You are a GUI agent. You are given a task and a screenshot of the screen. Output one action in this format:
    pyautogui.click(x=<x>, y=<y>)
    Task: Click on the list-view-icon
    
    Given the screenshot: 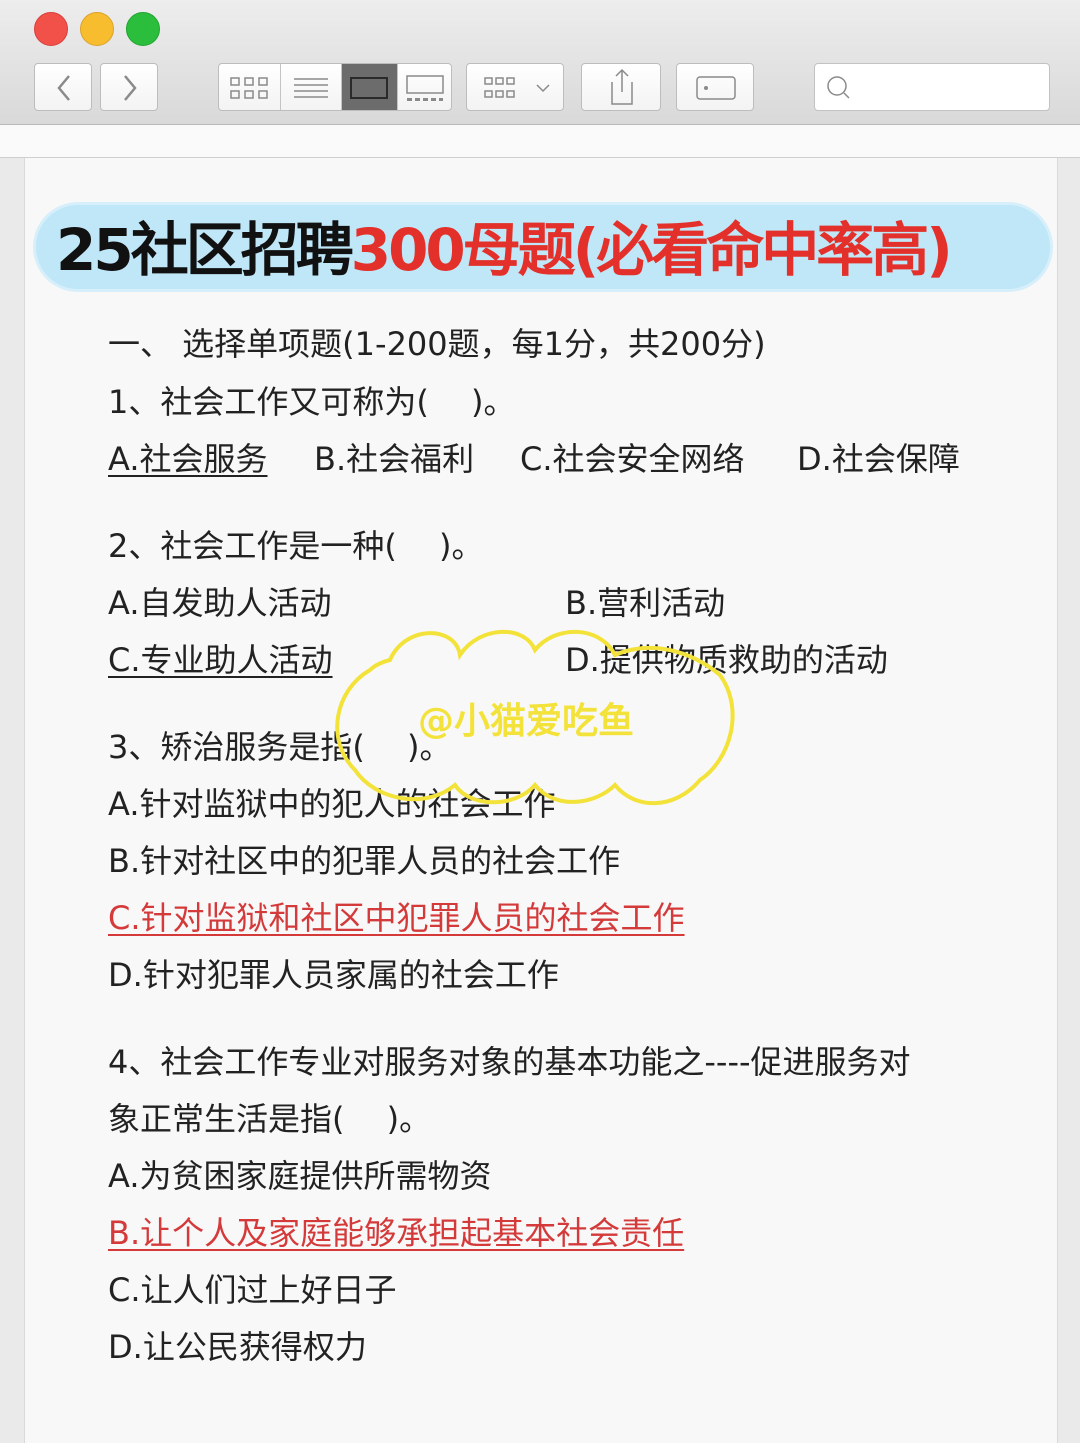 What is the action you would take?
    pyautogui.click(x=311, y=87)
    